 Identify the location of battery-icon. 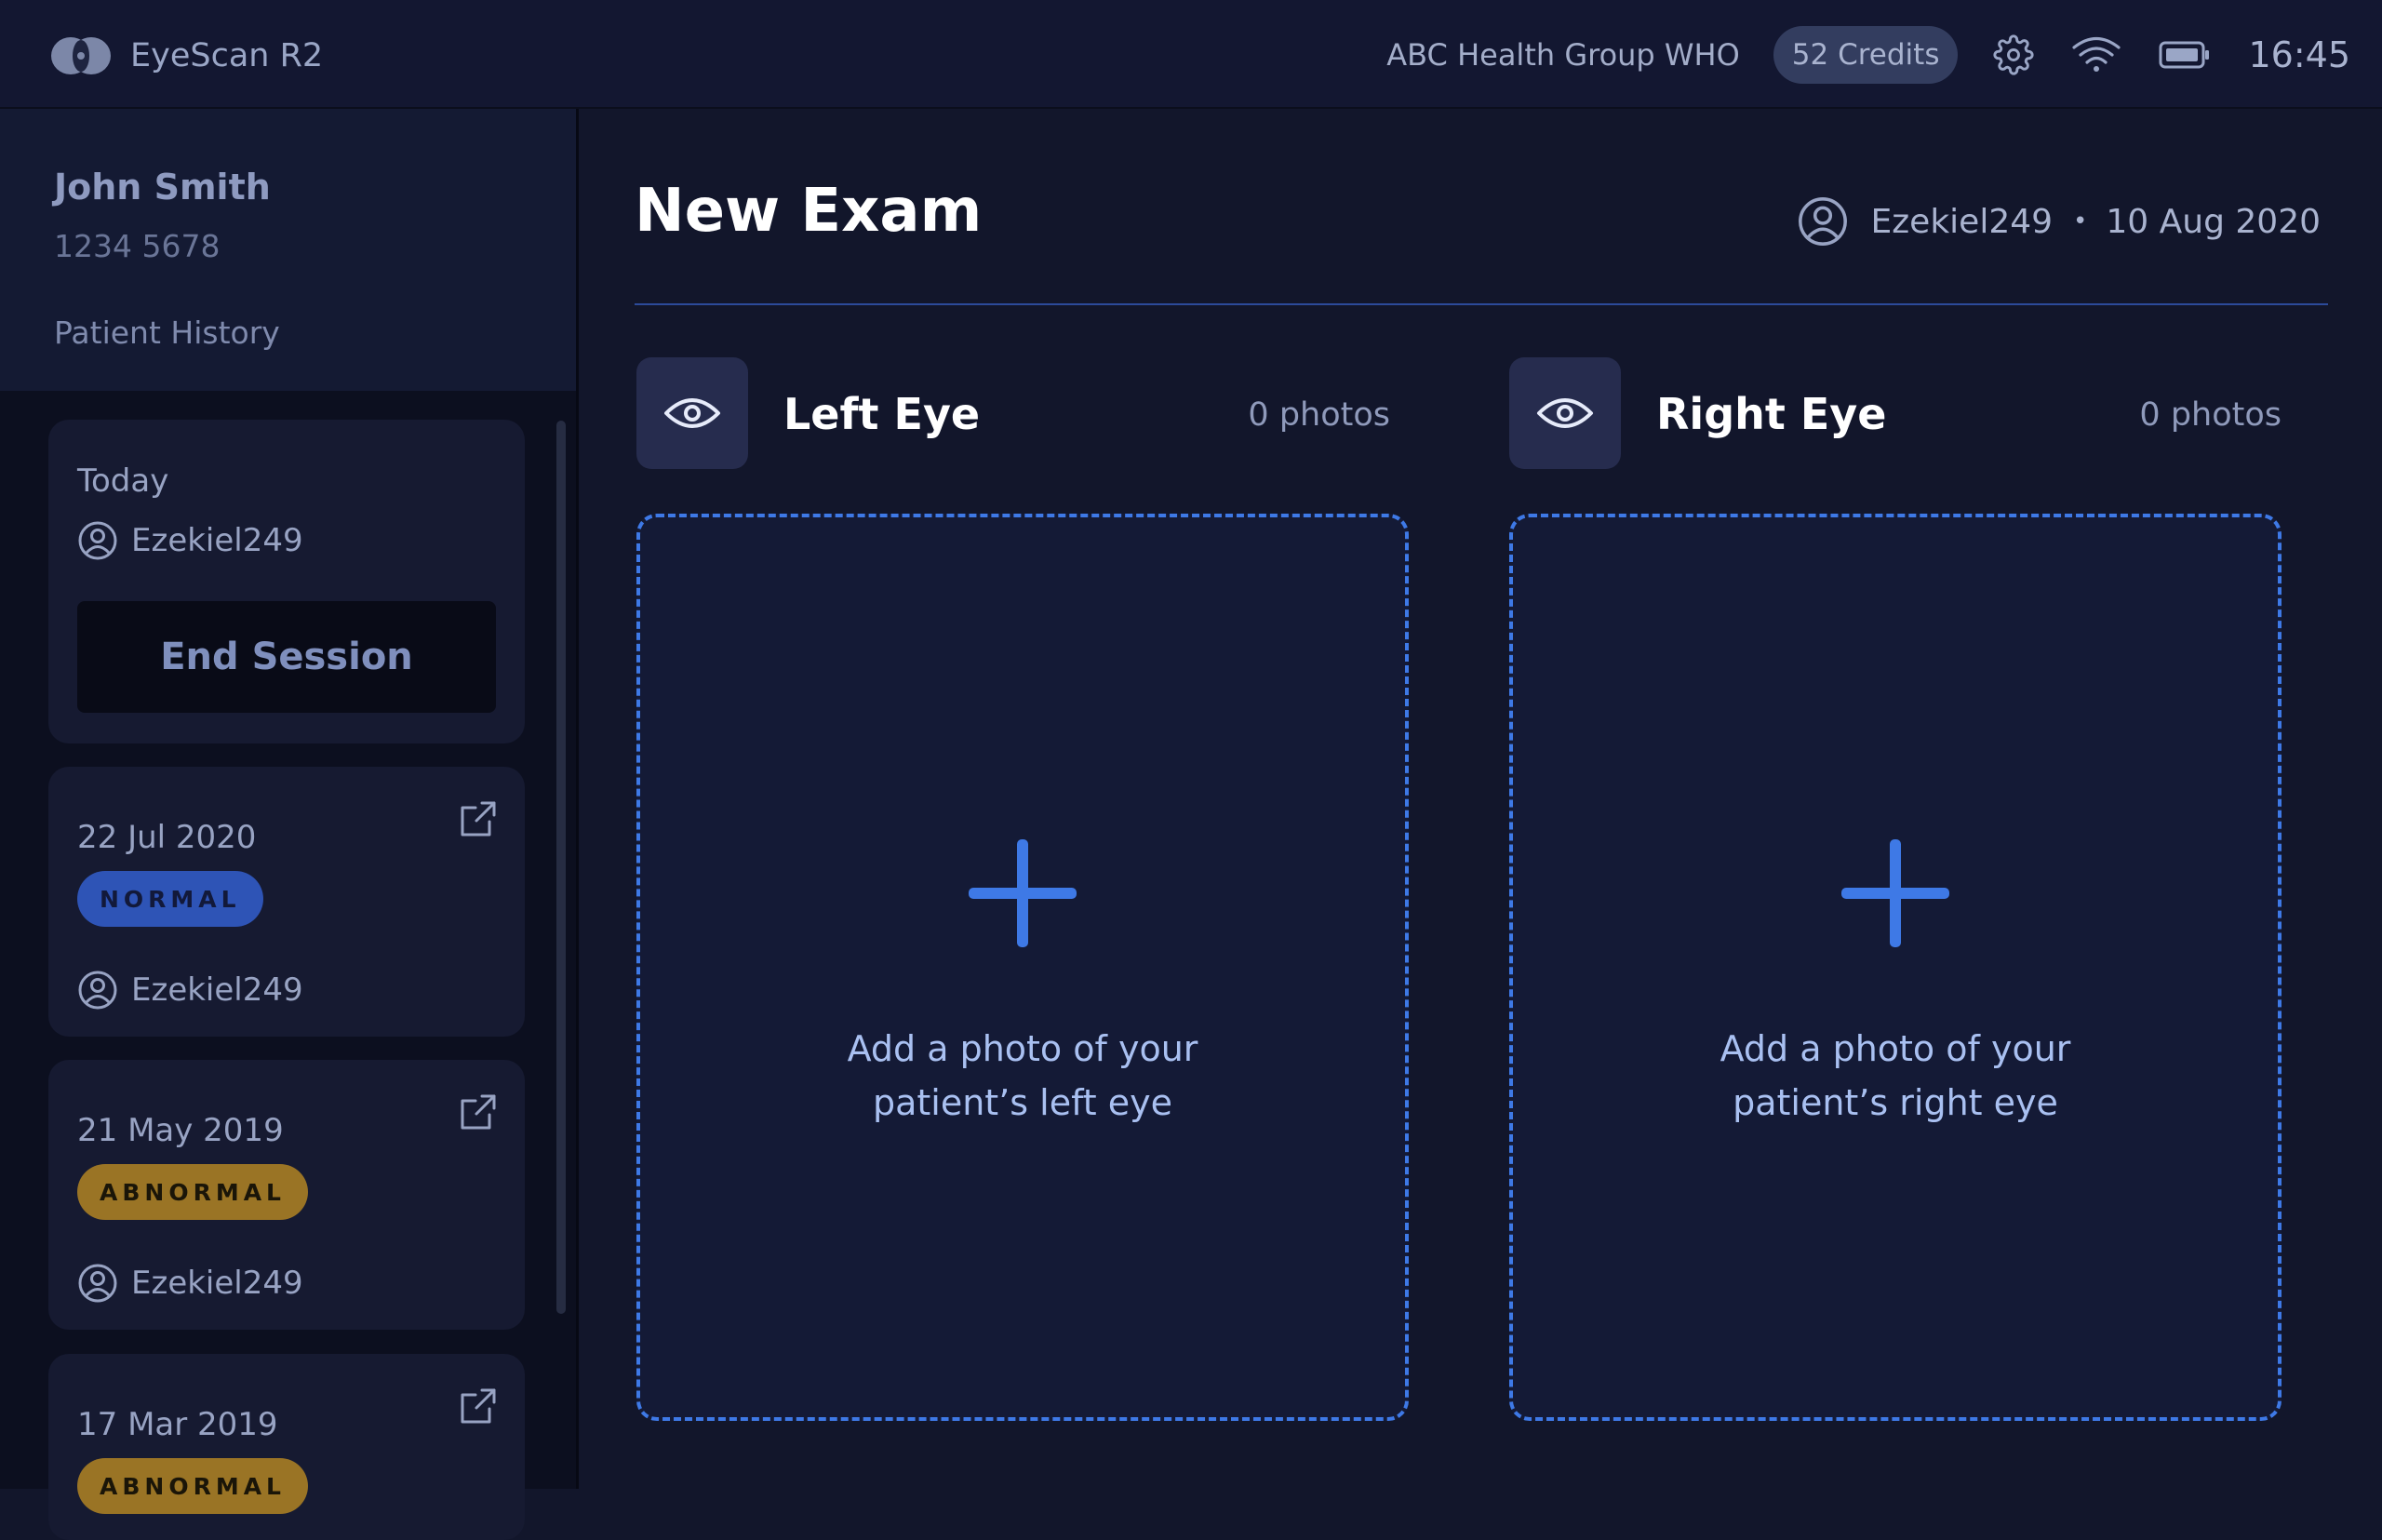
(2185, 55).